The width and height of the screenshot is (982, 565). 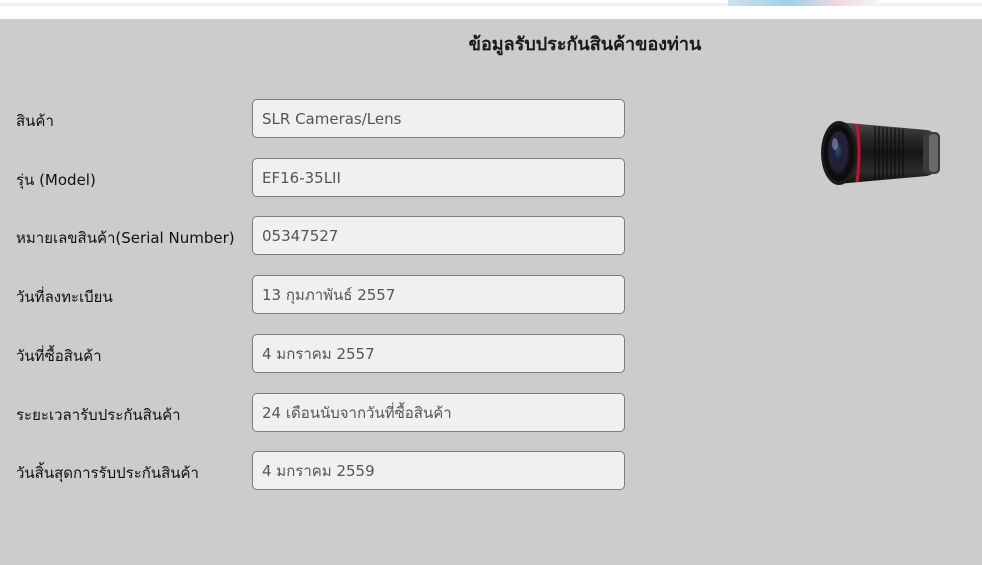 I want to click on page-title: ข้อมูลรับประกันสินค้าของท่าน, so click(x=585, y=44).